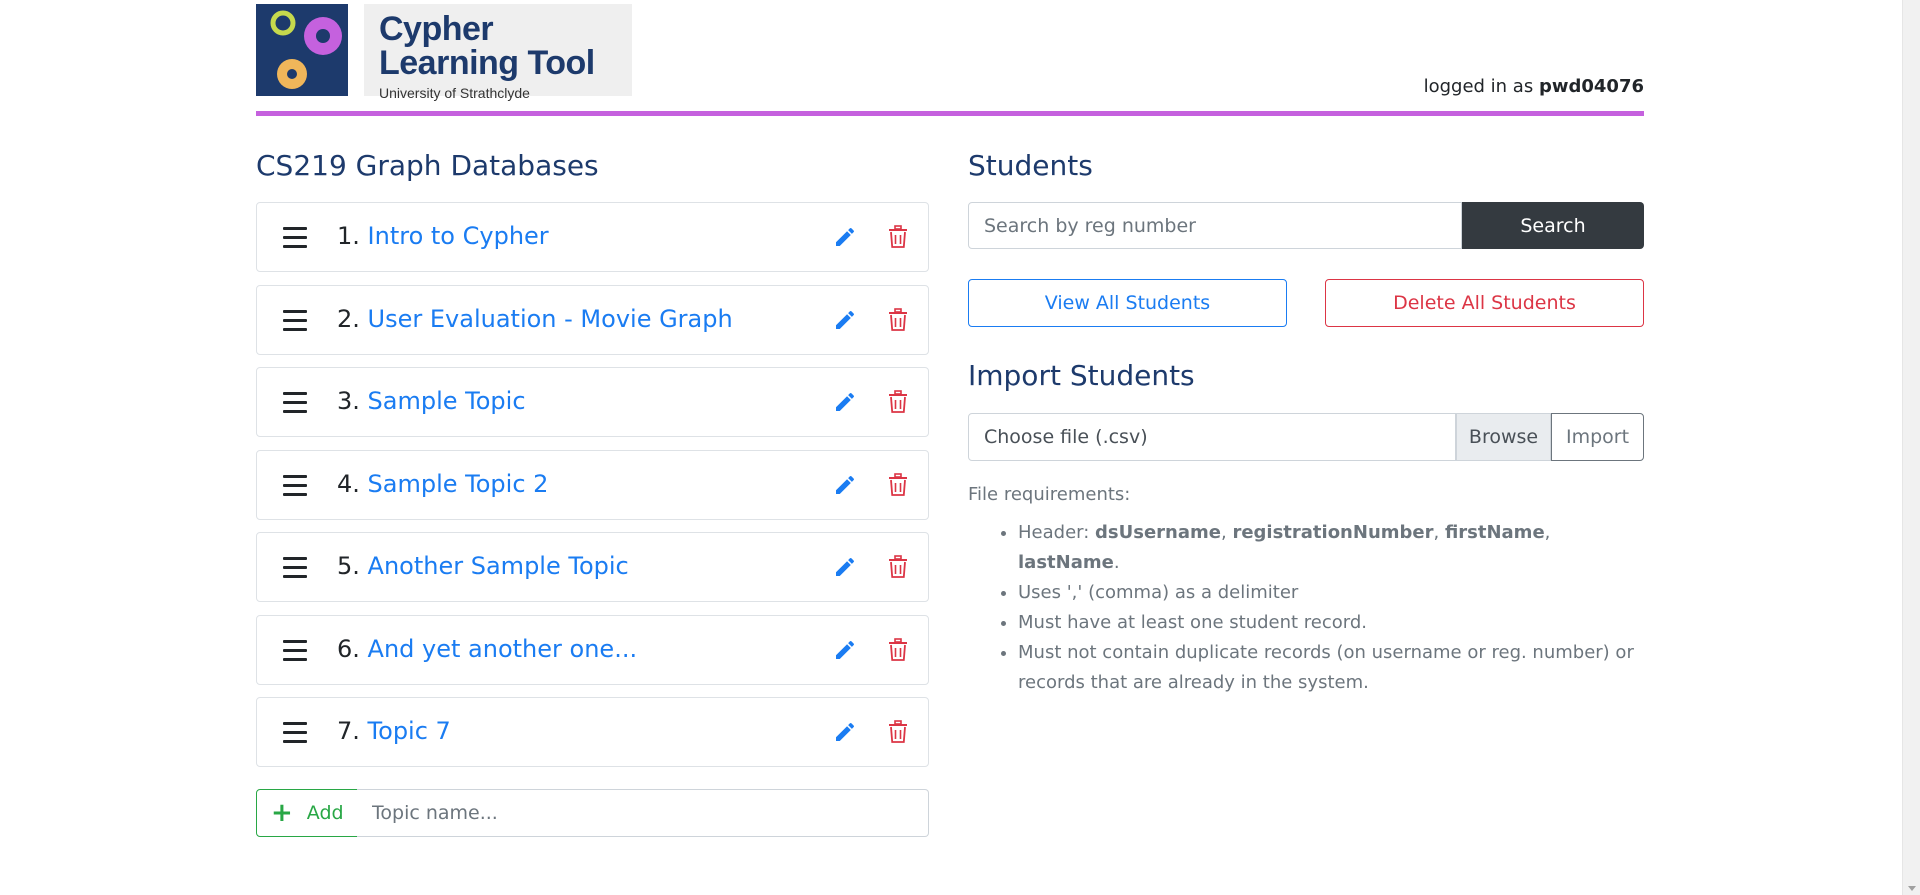  What do you see at coordinates (592, 237) in the screenshot?
I see `topic-card: 1. Intro to Cypher` at bounding box center [592, 237].